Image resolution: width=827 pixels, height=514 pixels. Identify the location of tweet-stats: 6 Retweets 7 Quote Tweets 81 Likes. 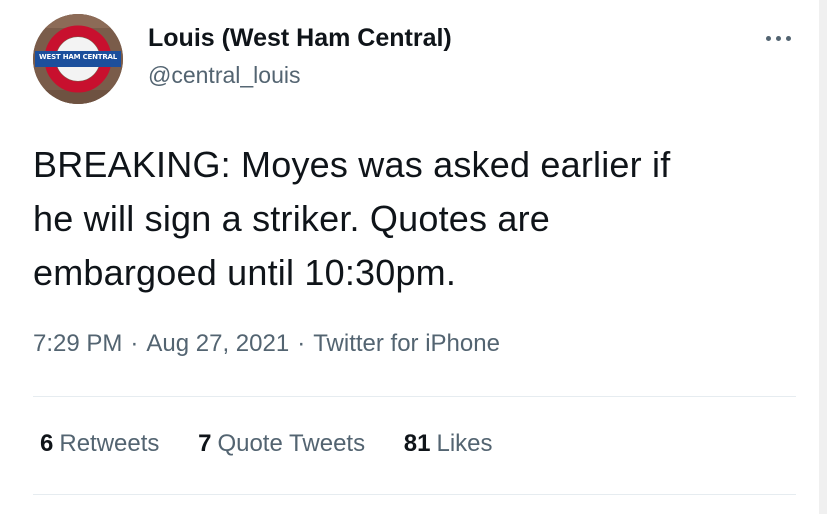
(282, 444).